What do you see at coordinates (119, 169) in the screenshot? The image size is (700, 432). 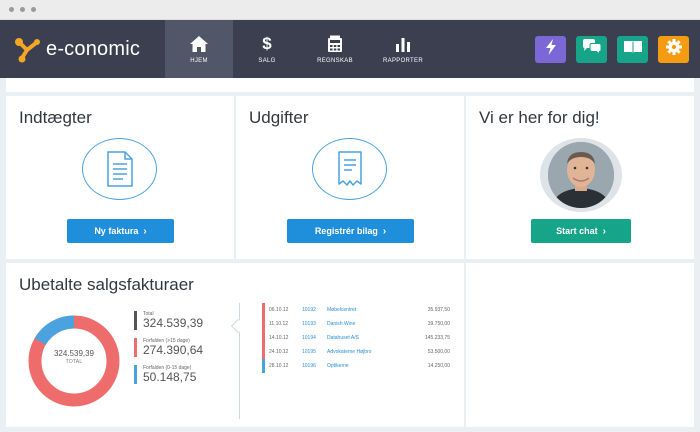 I see `document-icon` at bounding box center [119, 169].